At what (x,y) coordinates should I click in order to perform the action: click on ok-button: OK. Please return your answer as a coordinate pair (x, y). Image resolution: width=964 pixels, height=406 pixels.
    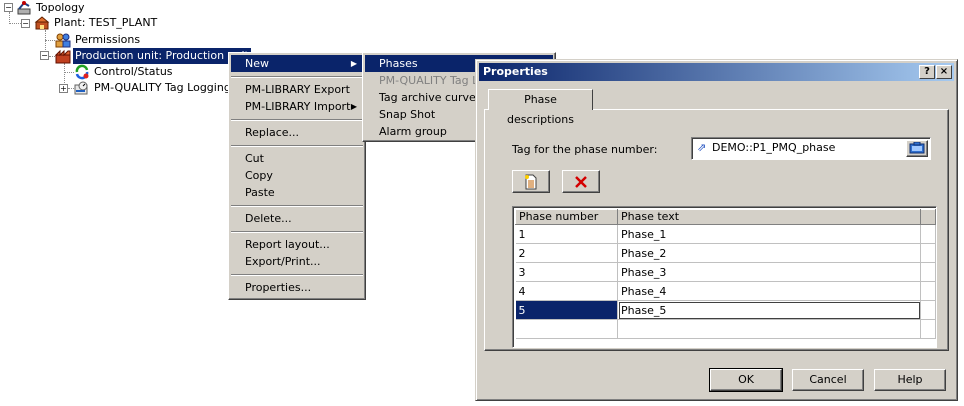
    Looking at the image, I should click on (746, 380).